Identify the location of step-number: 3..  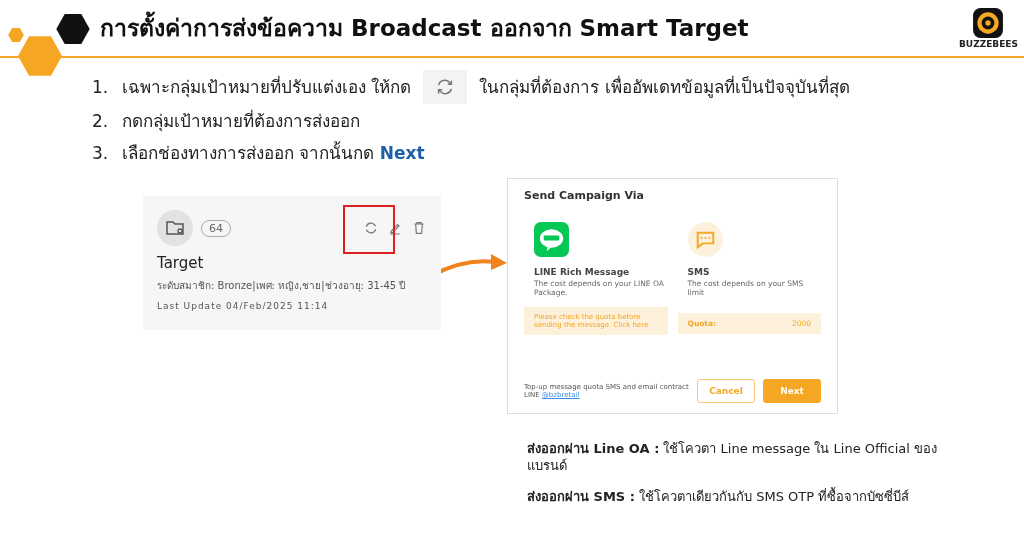
(101, 153).